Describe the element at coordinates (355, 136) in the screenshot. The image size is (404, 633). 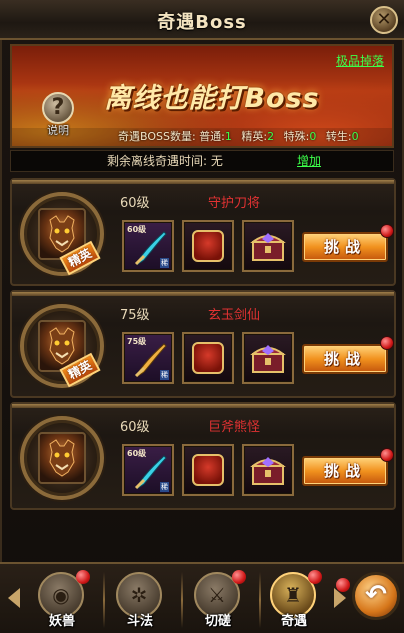
I see `rebirth-count: 0` at that location.